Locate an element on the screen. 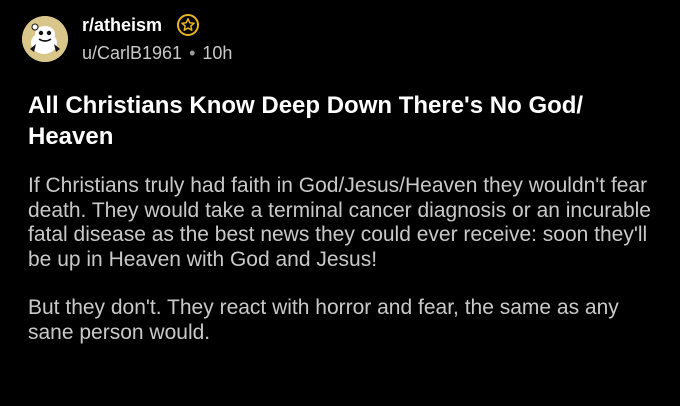  post-header: r/atheism u/CarlB1961 • 10h is located at coordinates (127, 39).